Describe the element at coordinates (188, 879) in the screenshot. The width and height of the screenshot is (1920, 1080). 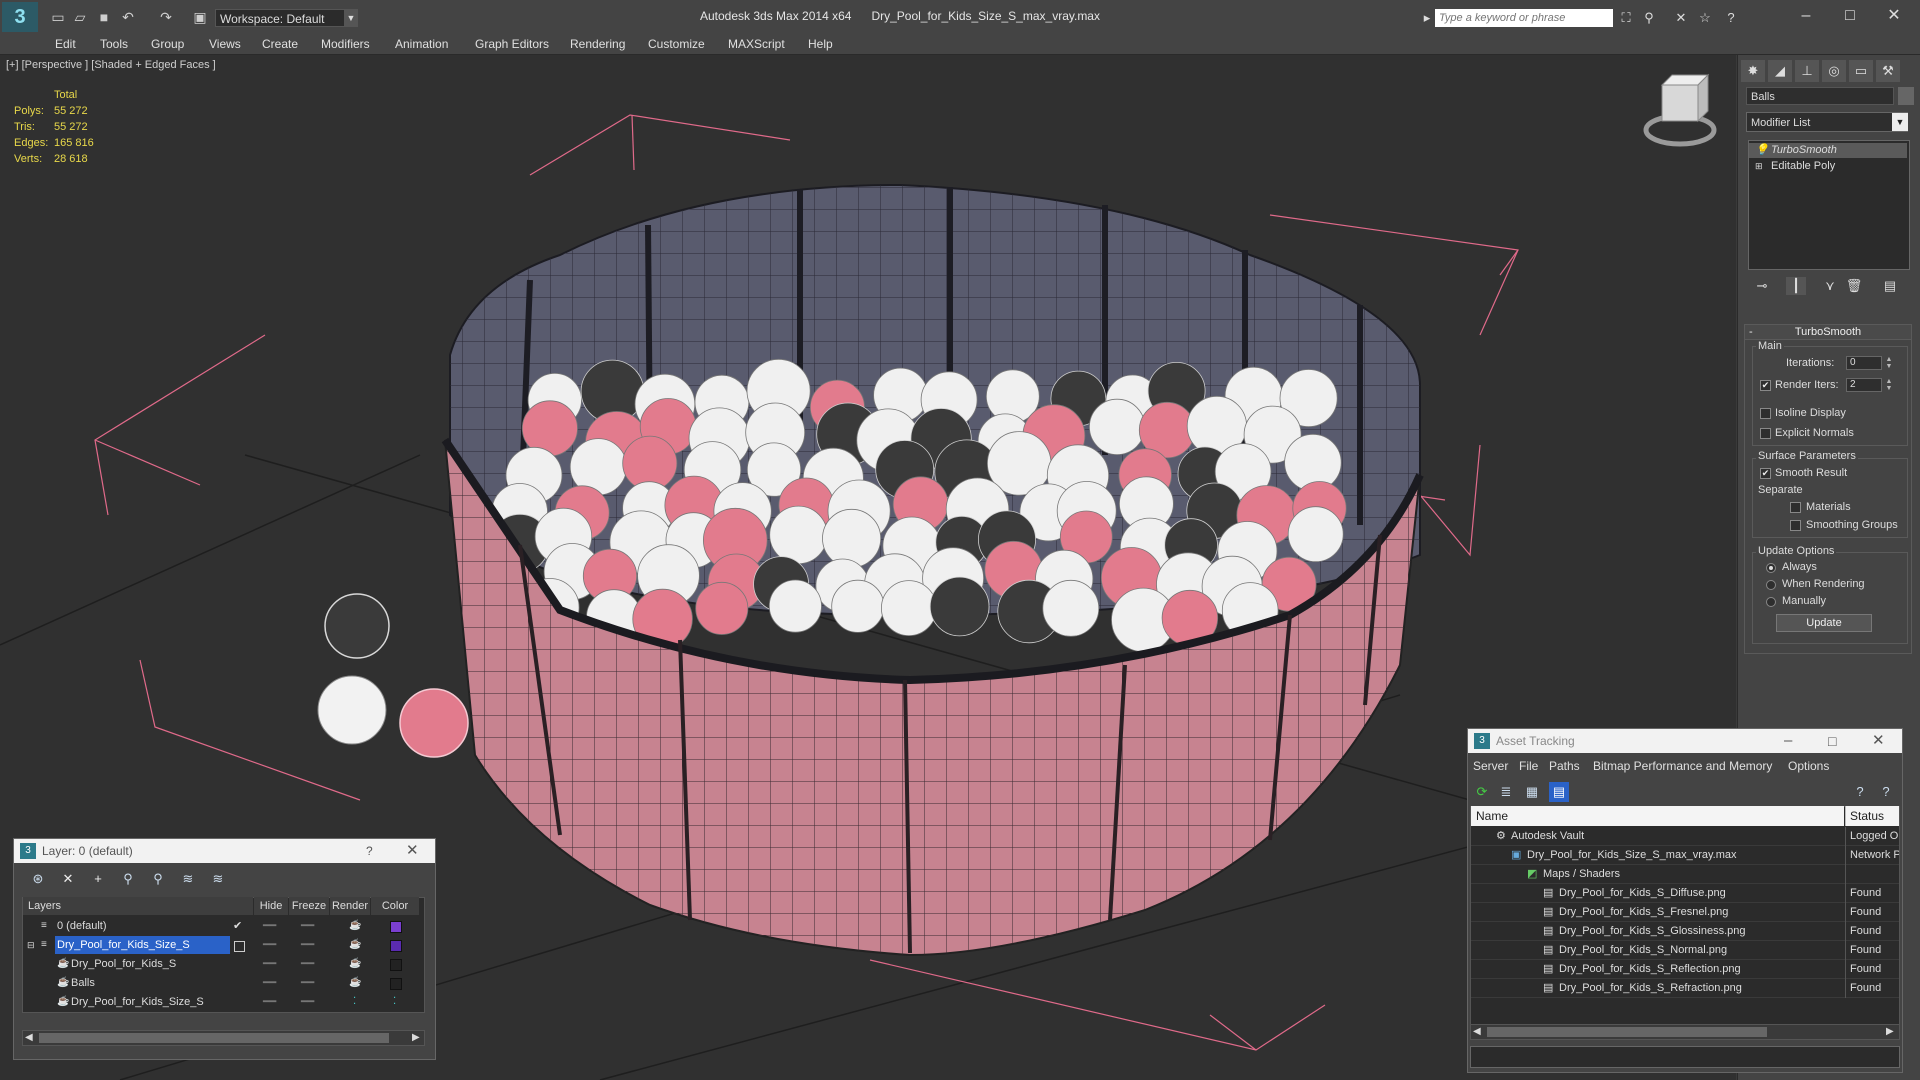
I see `hide-all-icon: ≋` at that location.